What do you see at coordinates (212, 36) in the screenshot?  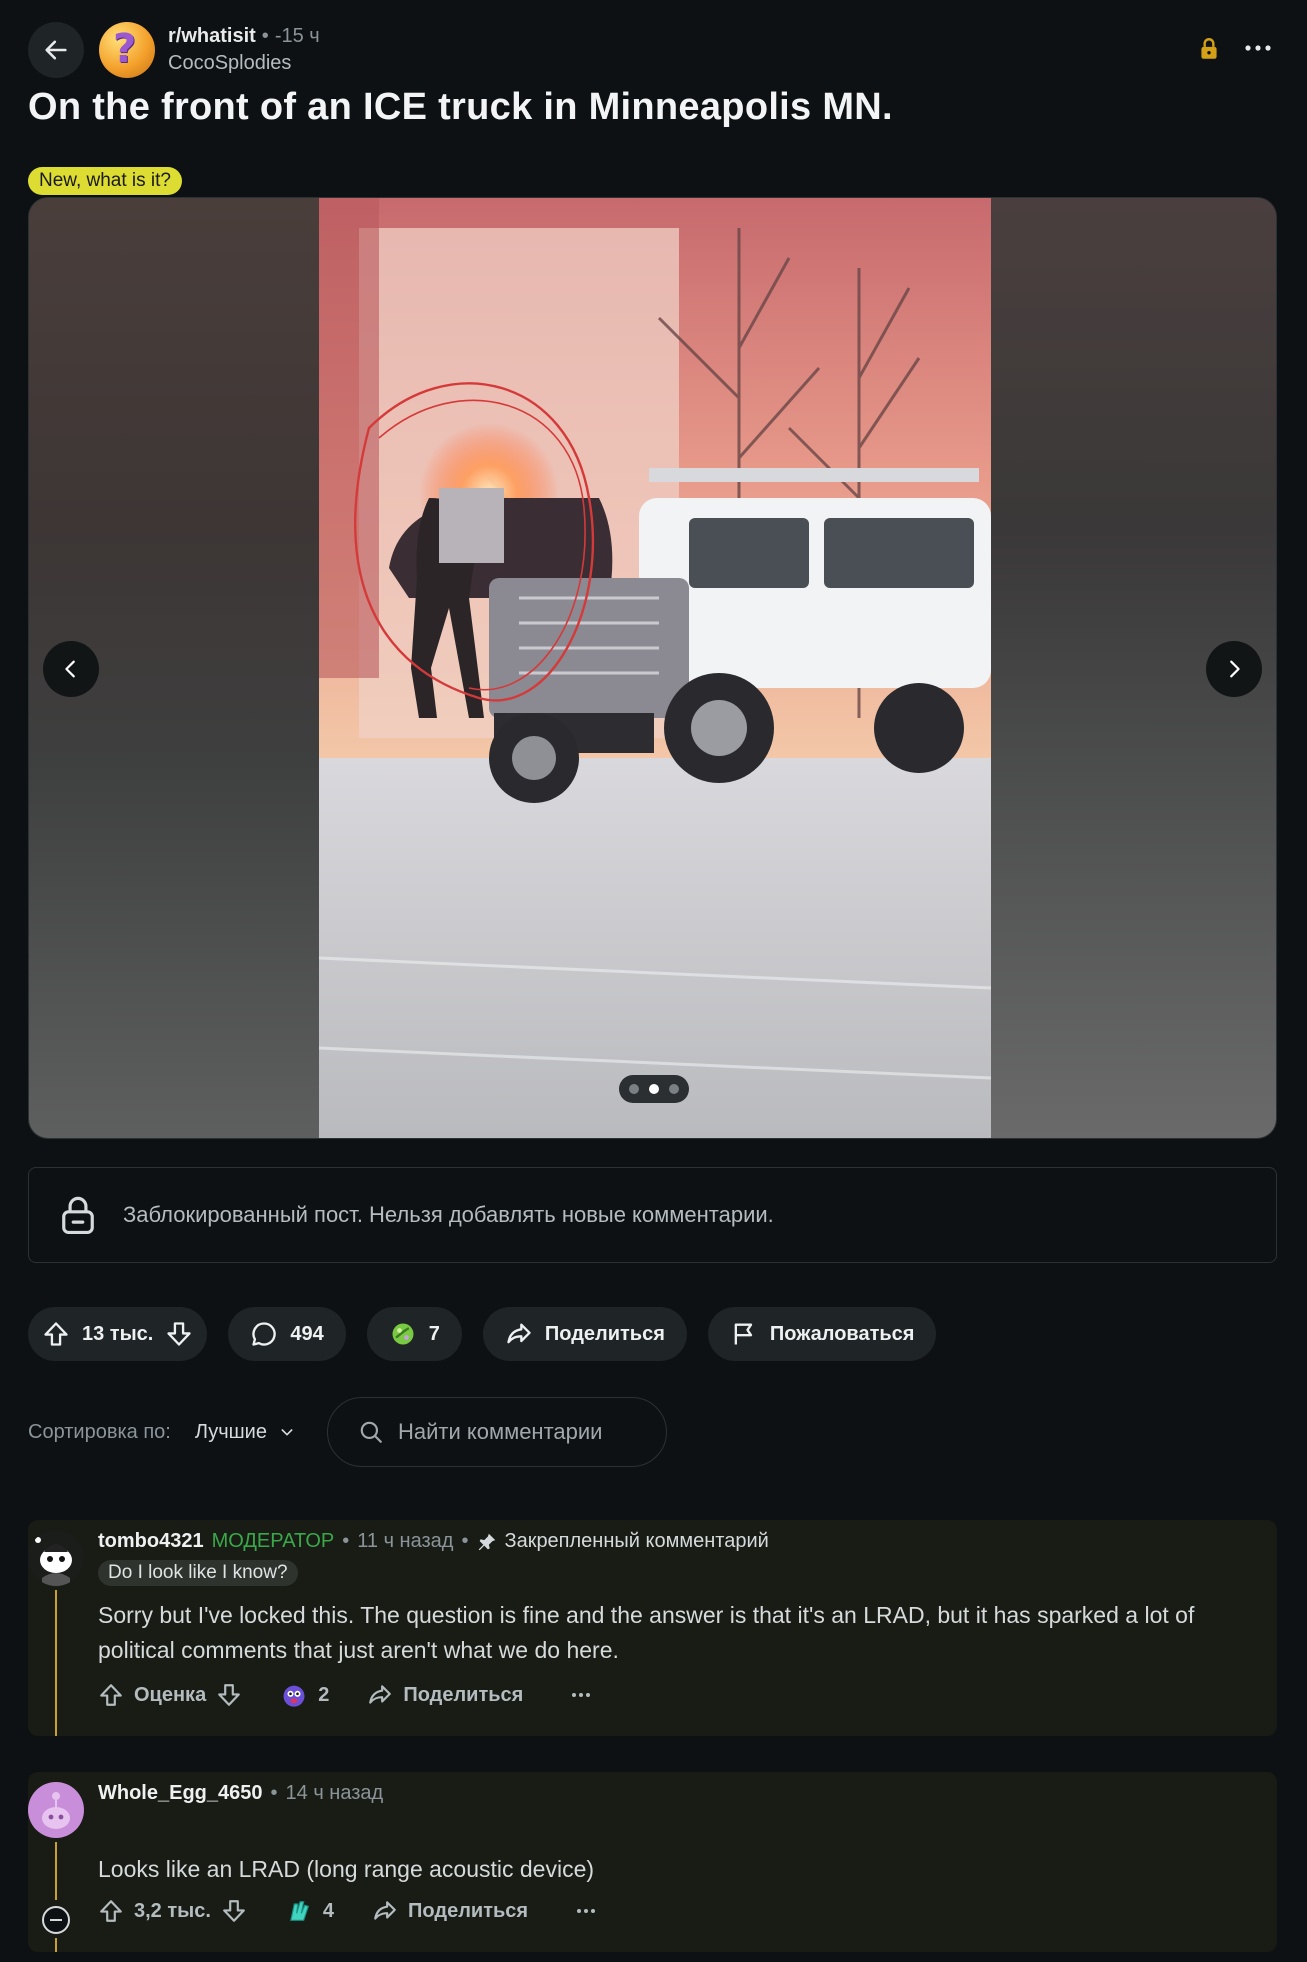 I see `subreddit-name: r/whatisit` at bounding box center [212, 36].